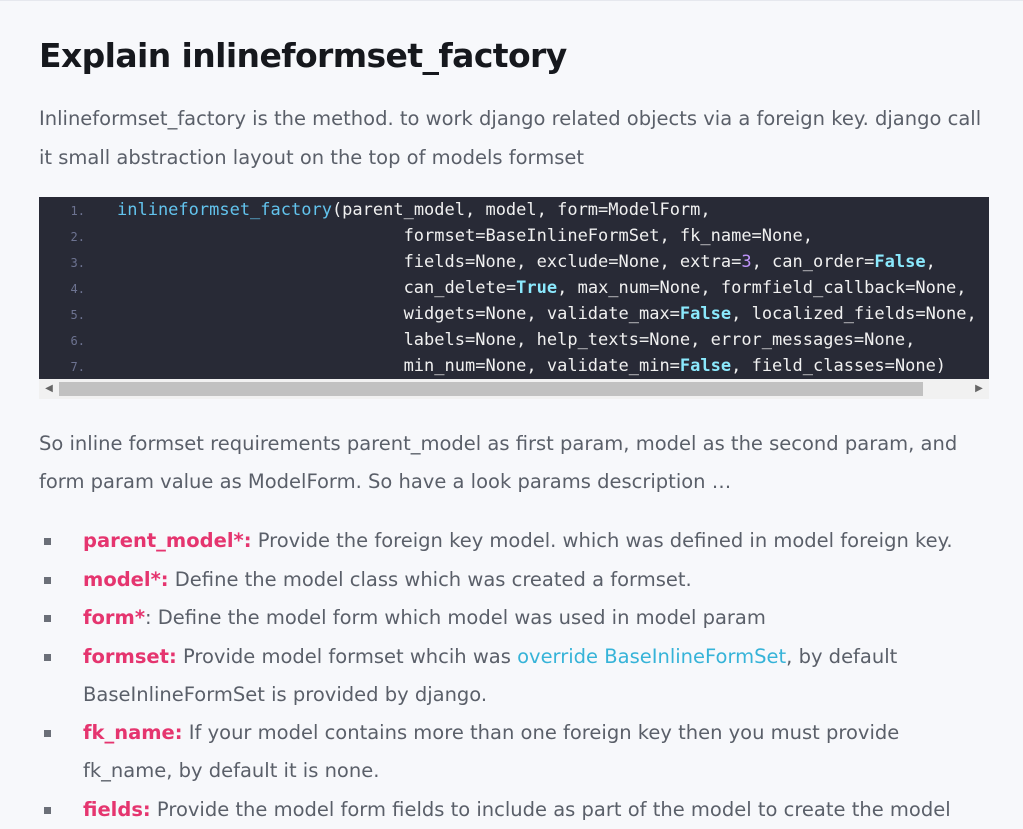 Image resolution: width=1023 pixels, height=829 pixels. What do you see at coordinates (746, 262) in the screenshot?
I see `code-number: 3` at bounding box center [746, 262].